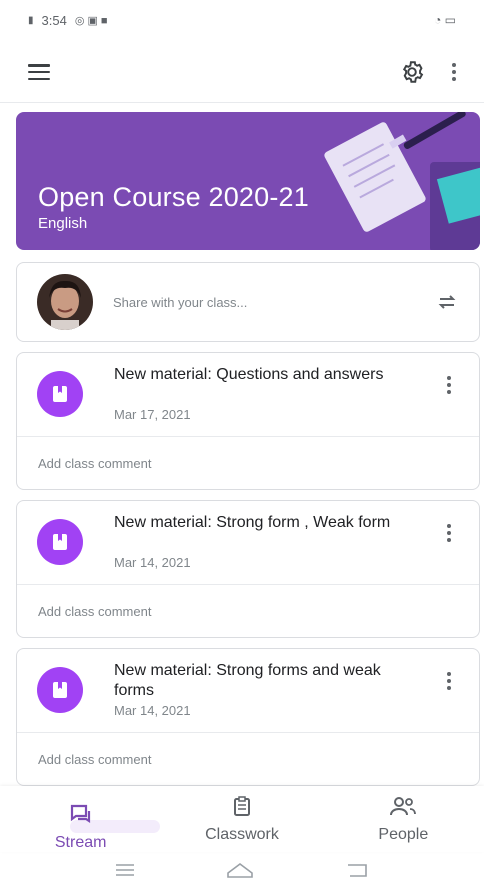  I want to click on tab-label: Classwork, so click(242, 834).